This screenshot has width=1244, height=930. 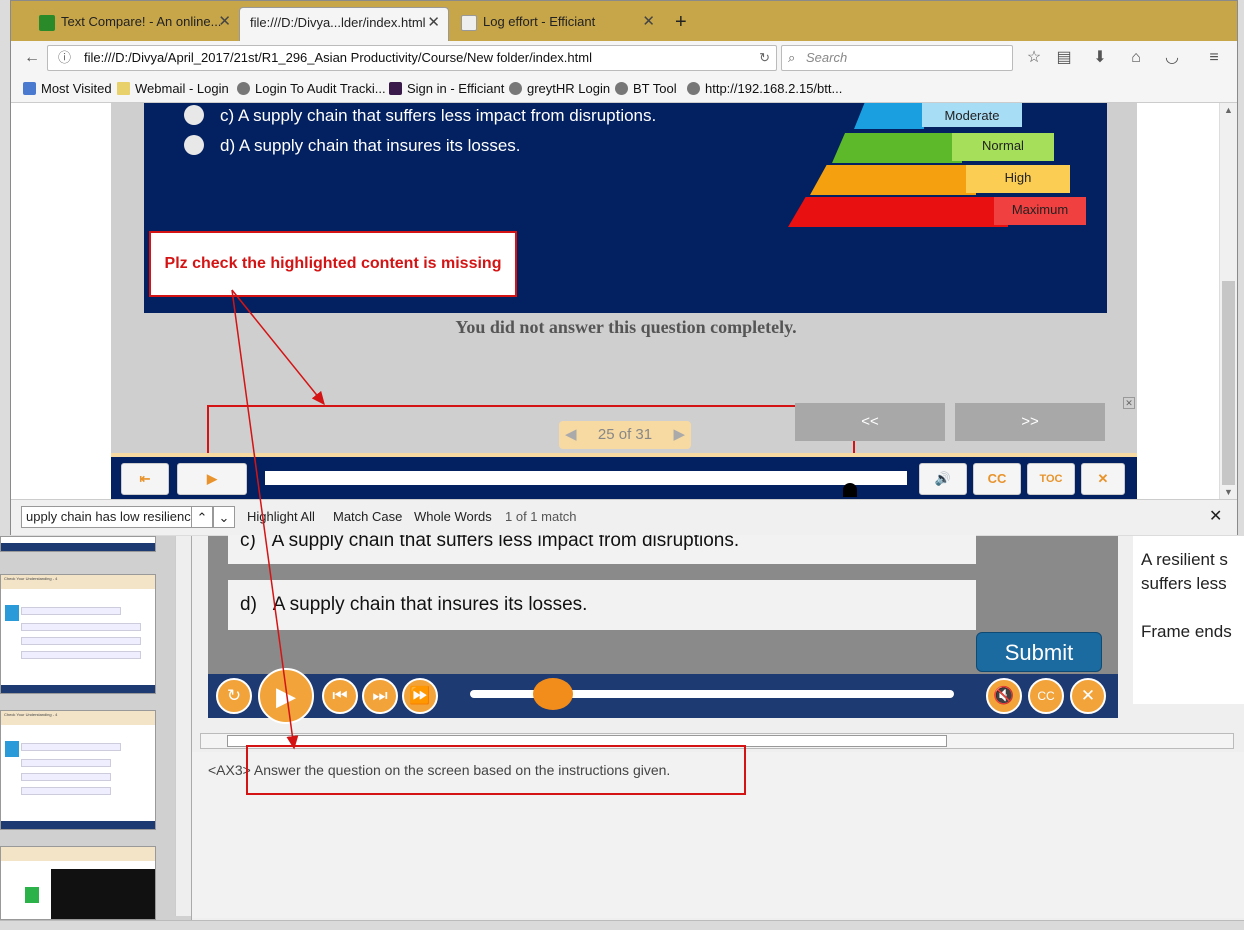 What do you see at coordinates (1030, 422) in the screenshot?
I see `next-button: >>` at bounding box center [1030, 422].